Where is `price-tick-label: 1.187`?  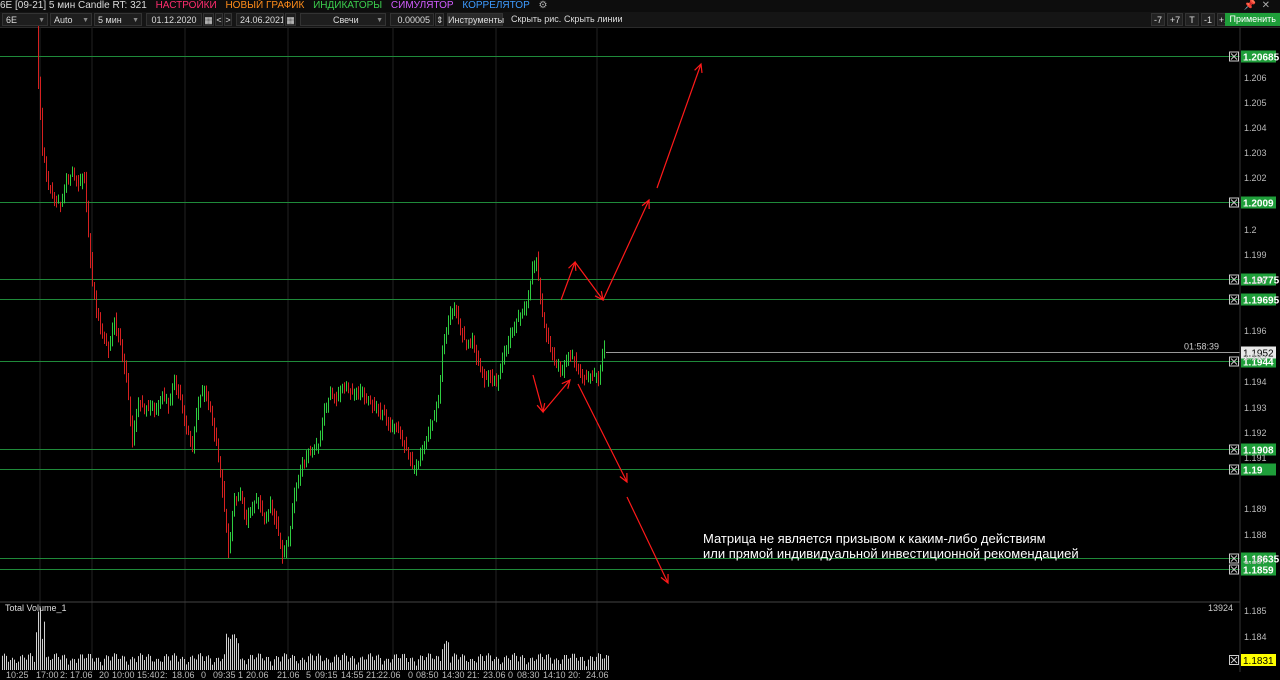 price-tick-label: 1.187 is located at coordinates (1255, 561).